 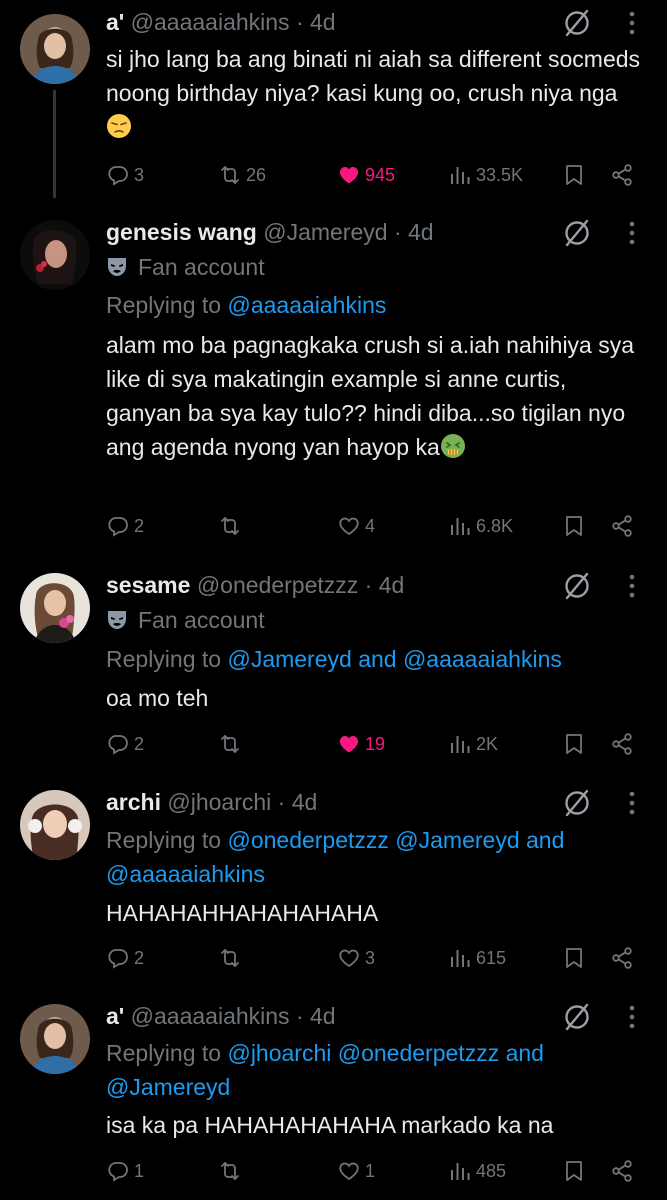 I want to click on tweet-text-content: oa mo teh, so click(x=157, y=698).